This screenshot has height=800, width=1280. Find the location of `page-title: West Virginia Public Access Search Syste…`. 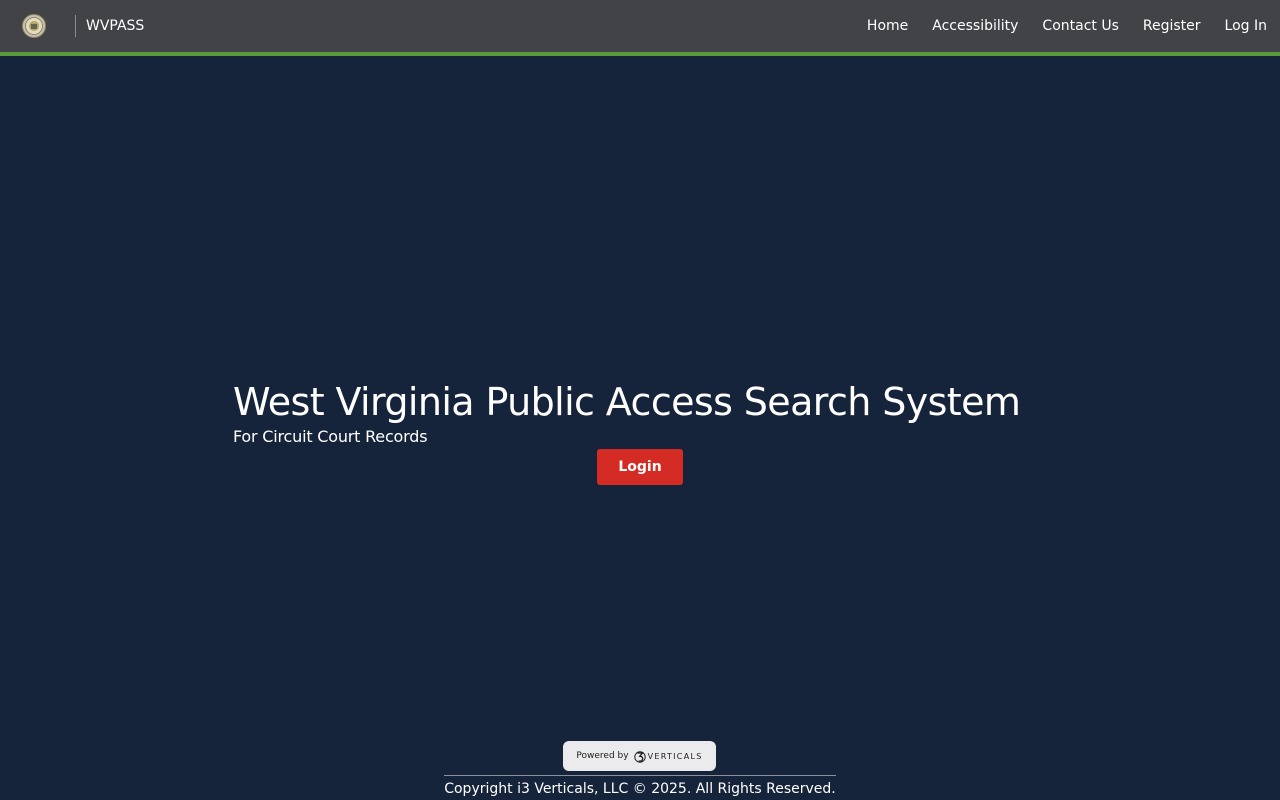

page-title: West Virginia Public Access Search Syste… is located at coordinates (627, 402).